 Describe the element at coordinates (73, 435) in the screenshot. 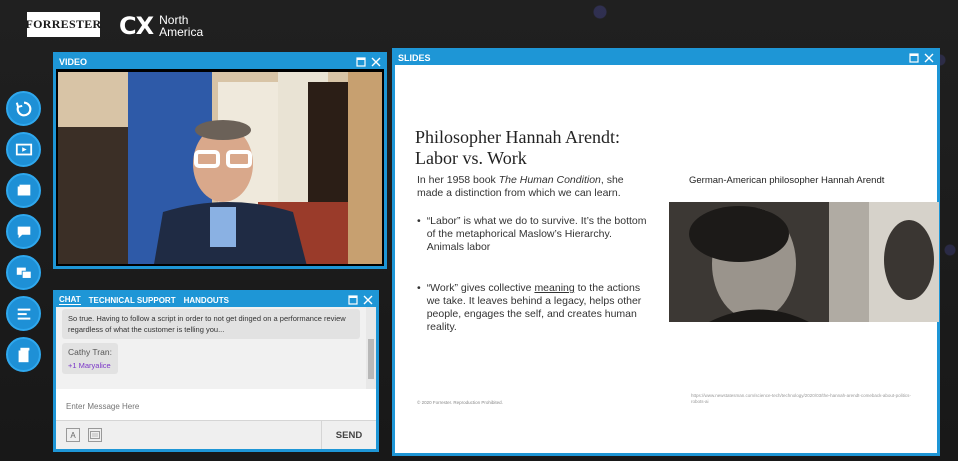

I see `font-format-icon: A` at that location.